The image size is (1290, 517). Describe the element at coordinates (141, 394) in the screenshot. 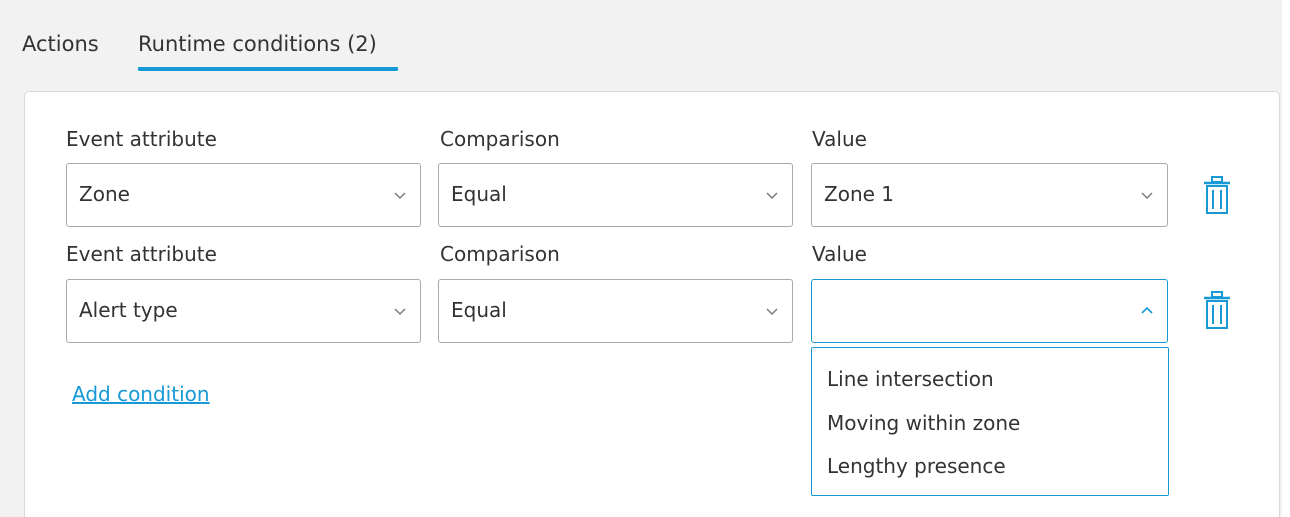

I see `add-condition-link: Add condition` at that location.